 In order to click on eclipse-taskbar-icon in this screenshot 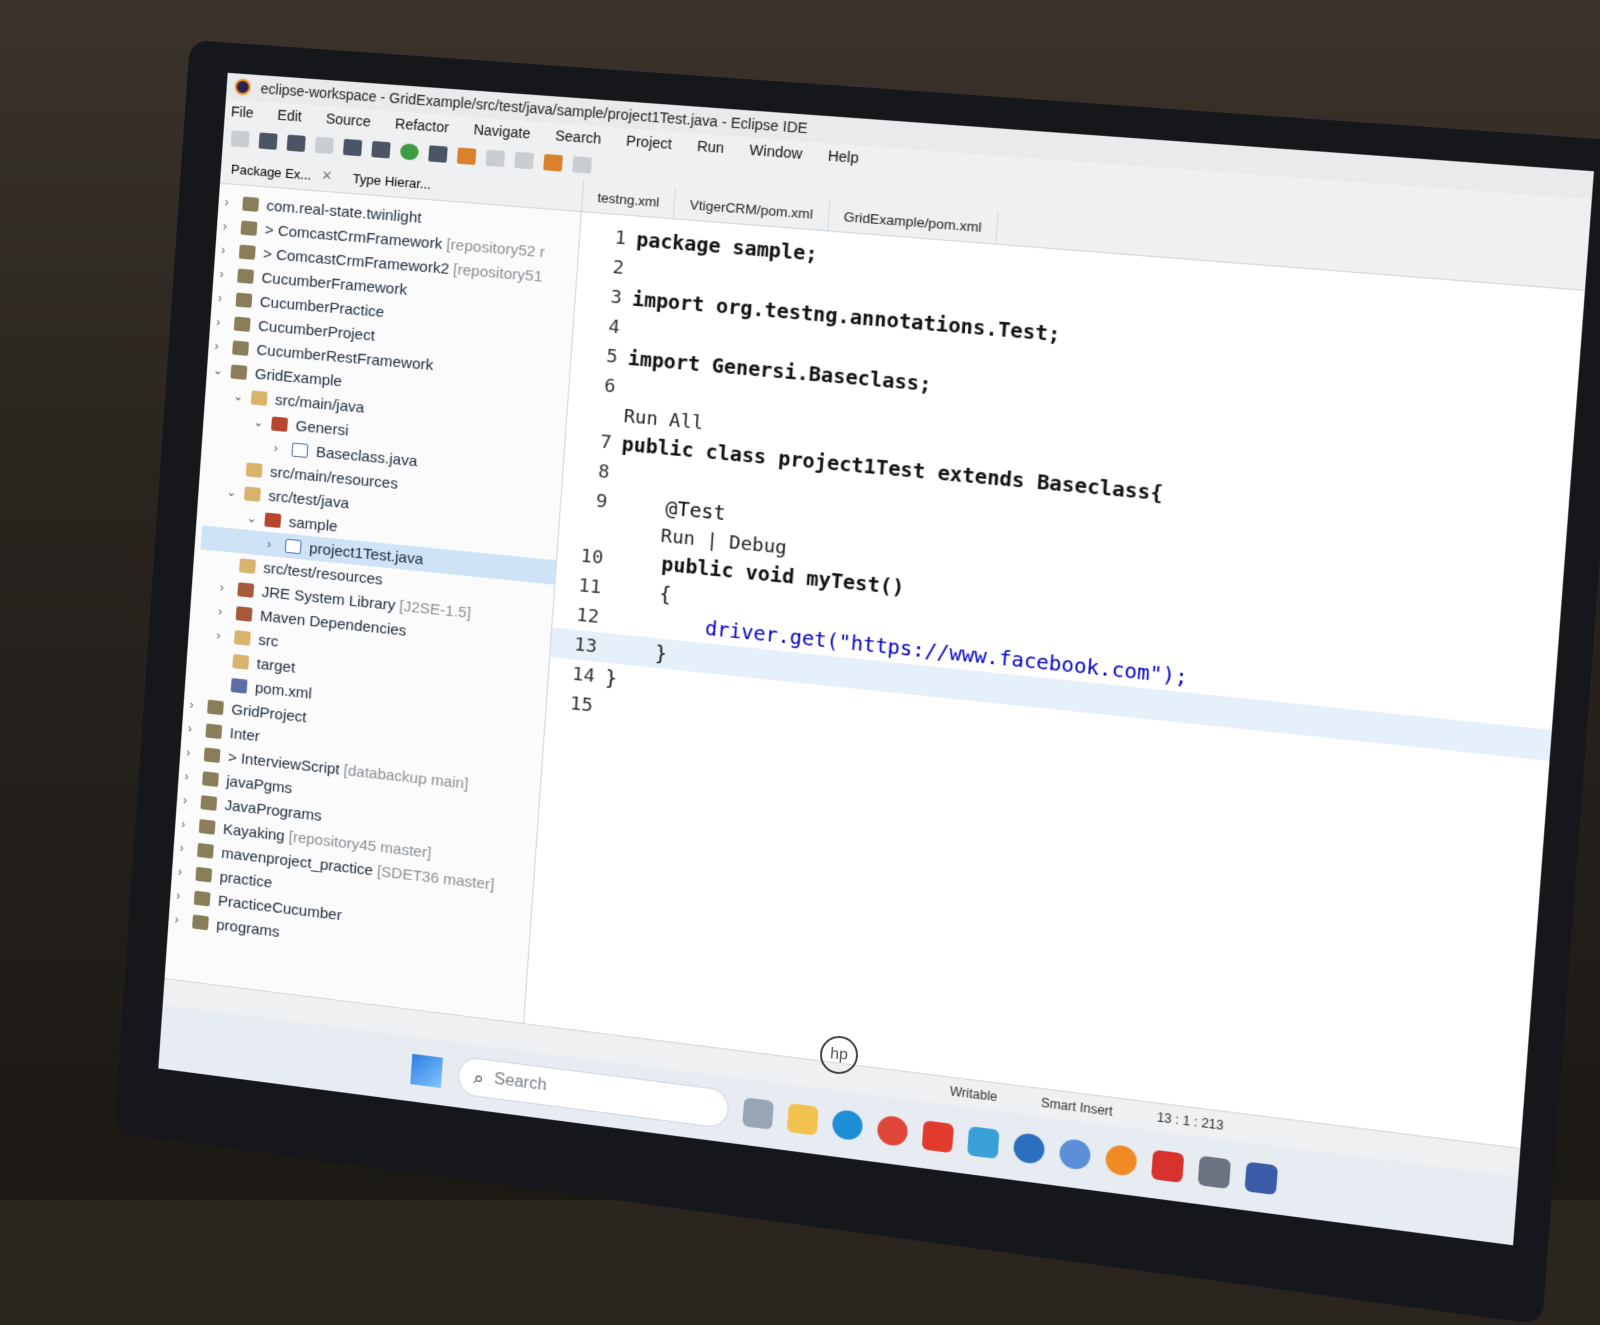, I will do `click(1214, 1172)`.